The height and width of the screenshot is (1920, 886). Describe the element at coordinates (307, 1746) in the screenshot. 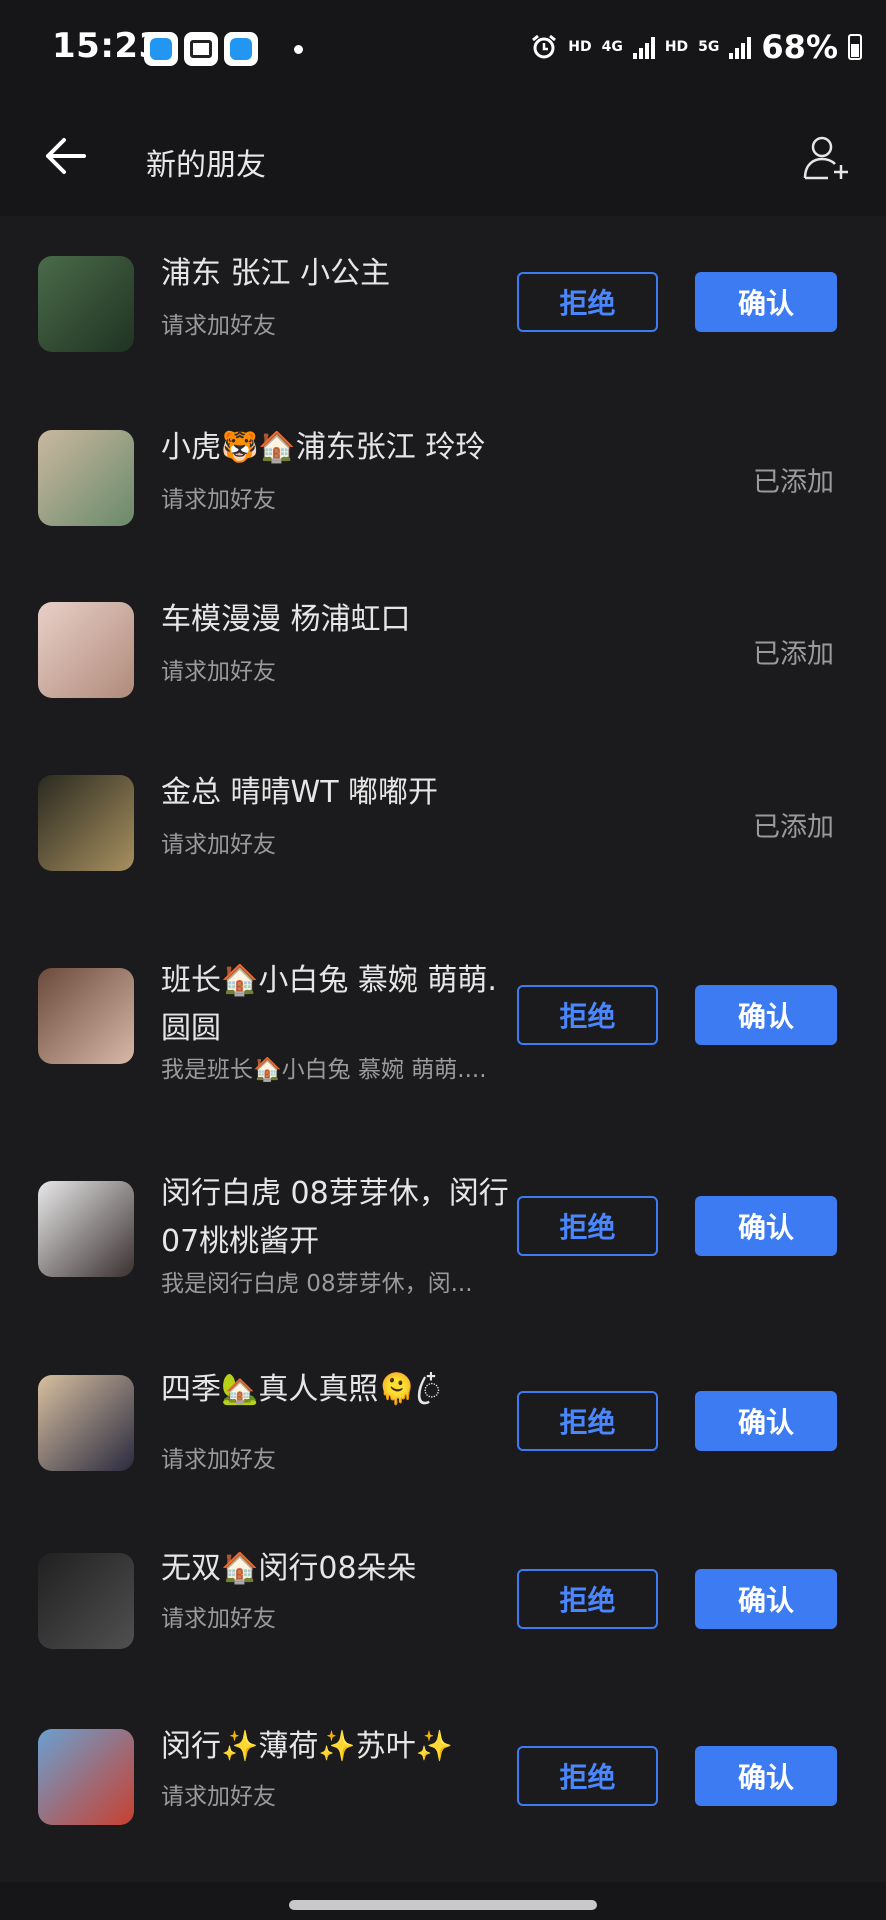

I see `friend-name: 闵行✨薄荷✨苏叶✨` at that location.